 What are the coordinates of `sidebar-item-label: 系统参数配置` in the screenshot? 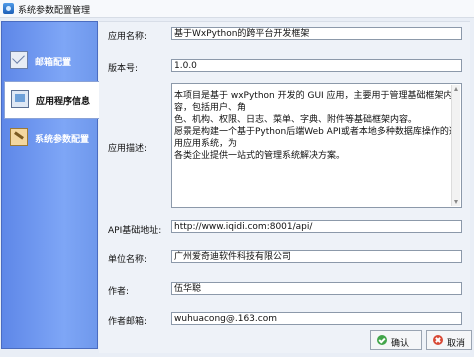 It's located at (62, 140).